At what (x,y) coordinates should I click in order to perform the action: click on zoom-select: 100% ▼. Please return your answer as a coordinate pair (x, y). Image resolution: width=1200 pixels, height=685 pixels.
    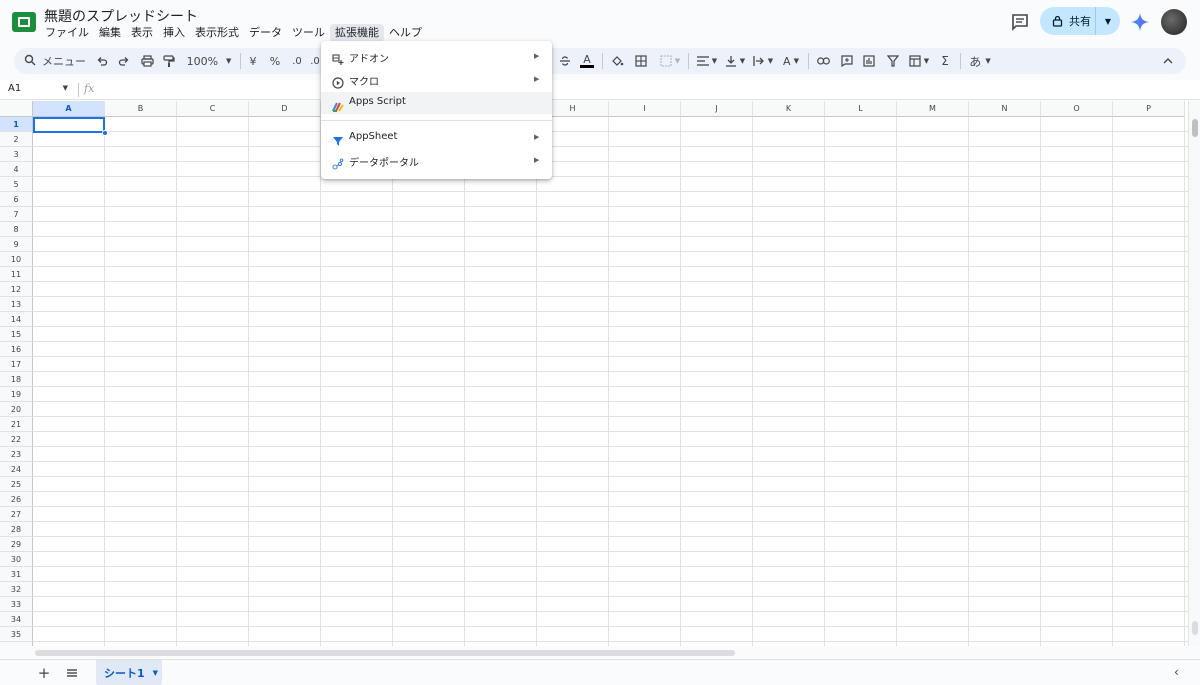
    Looking at the image, I should click on (209, 61).